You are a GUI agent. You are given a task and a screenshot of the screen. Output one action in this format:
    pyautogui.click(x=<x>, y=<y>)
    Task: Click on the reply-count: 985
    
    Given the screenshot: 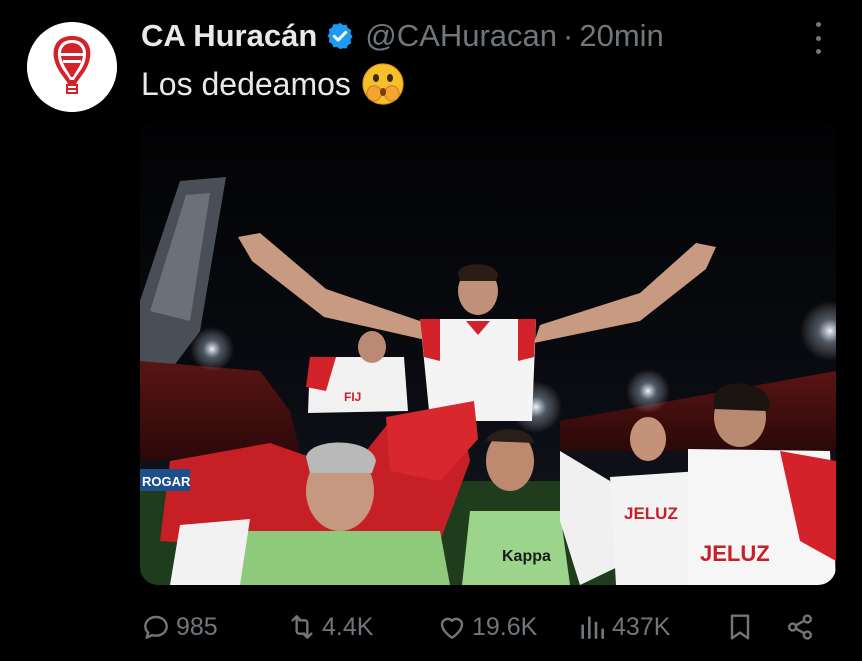 What is the action you would take?
    pyautogui.click(x=197, y=626)
    